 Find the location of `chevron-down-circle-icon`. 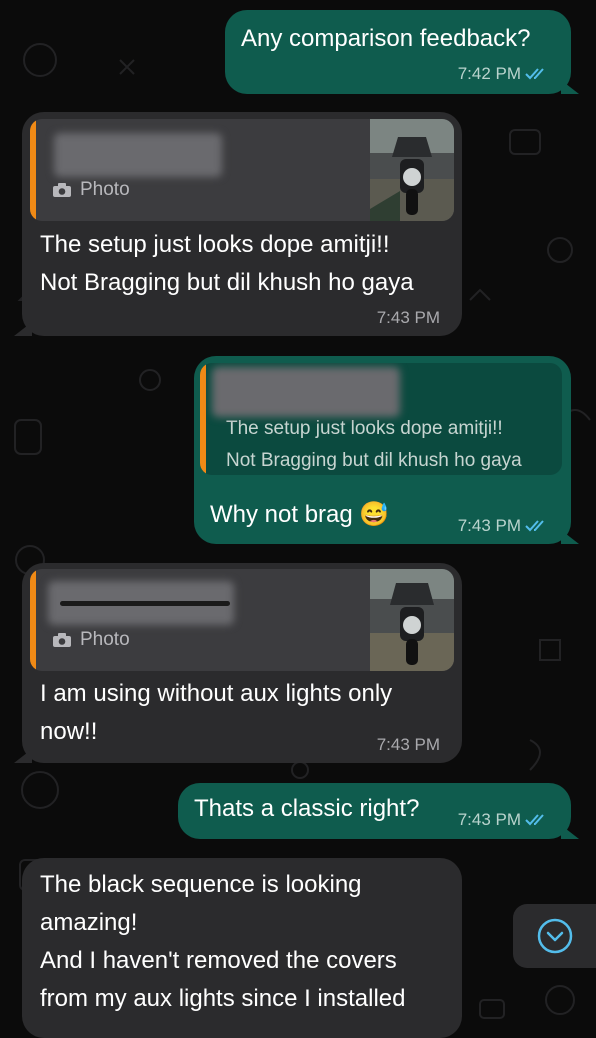

chevron-down-circle-icon is located at coordinates (554, 936).